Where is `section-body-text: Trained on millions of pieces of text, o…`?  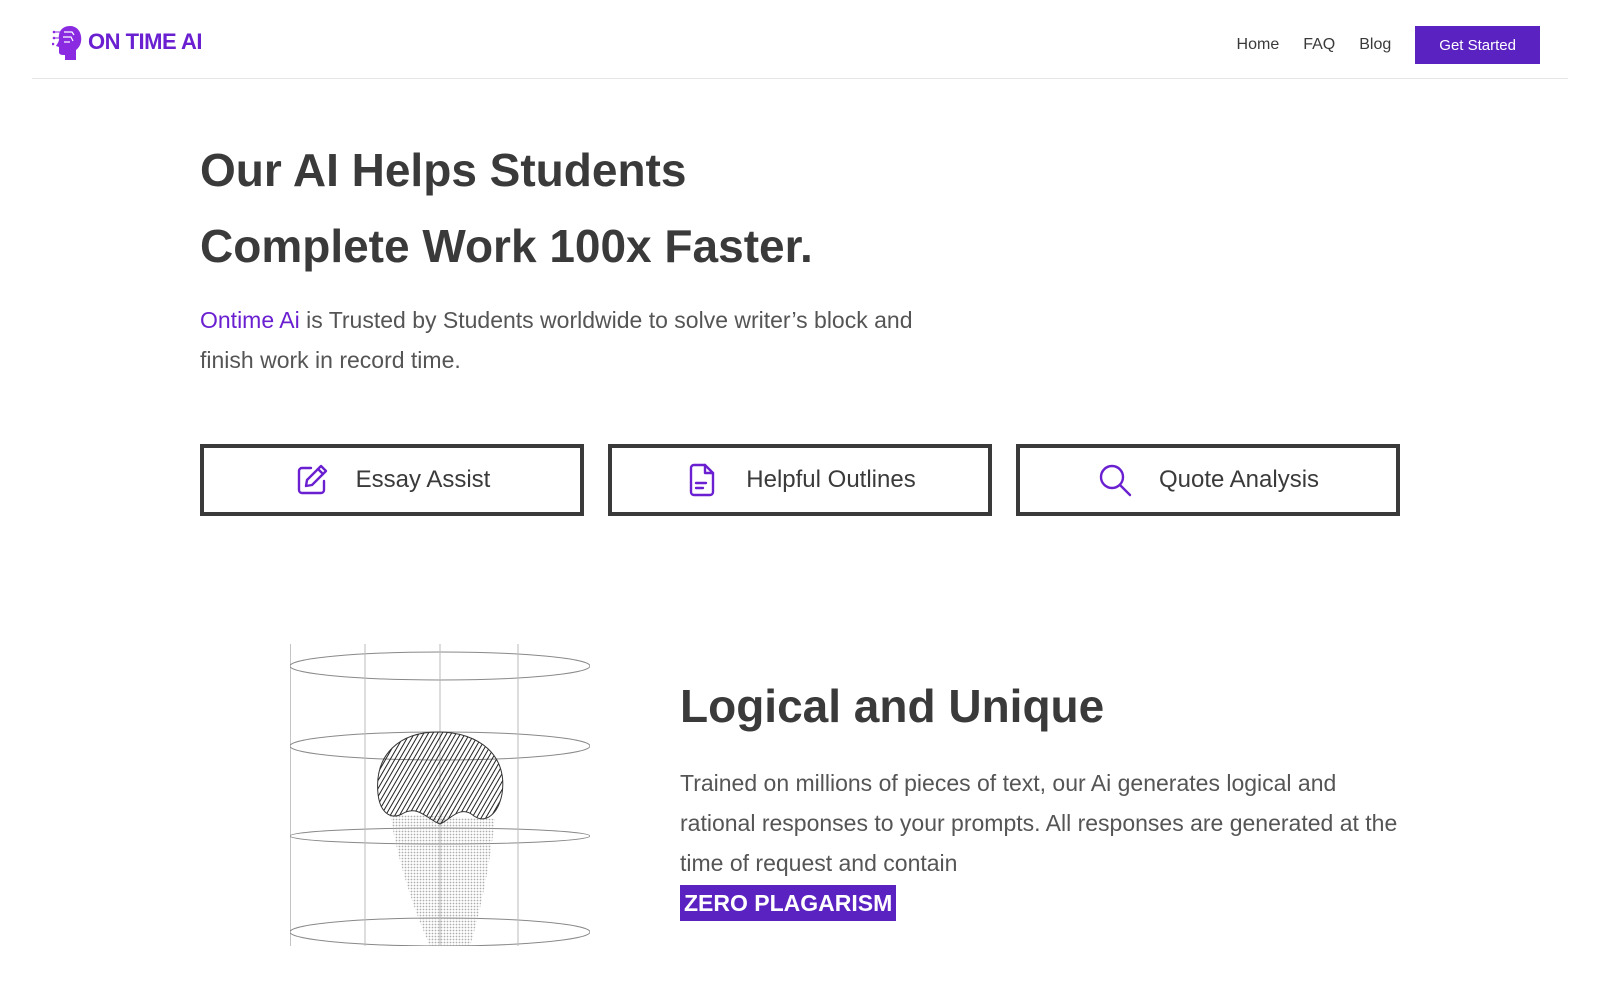
section-body-text: Trained on millions of pieces of text, o… is located at coordinates (1039, 823).